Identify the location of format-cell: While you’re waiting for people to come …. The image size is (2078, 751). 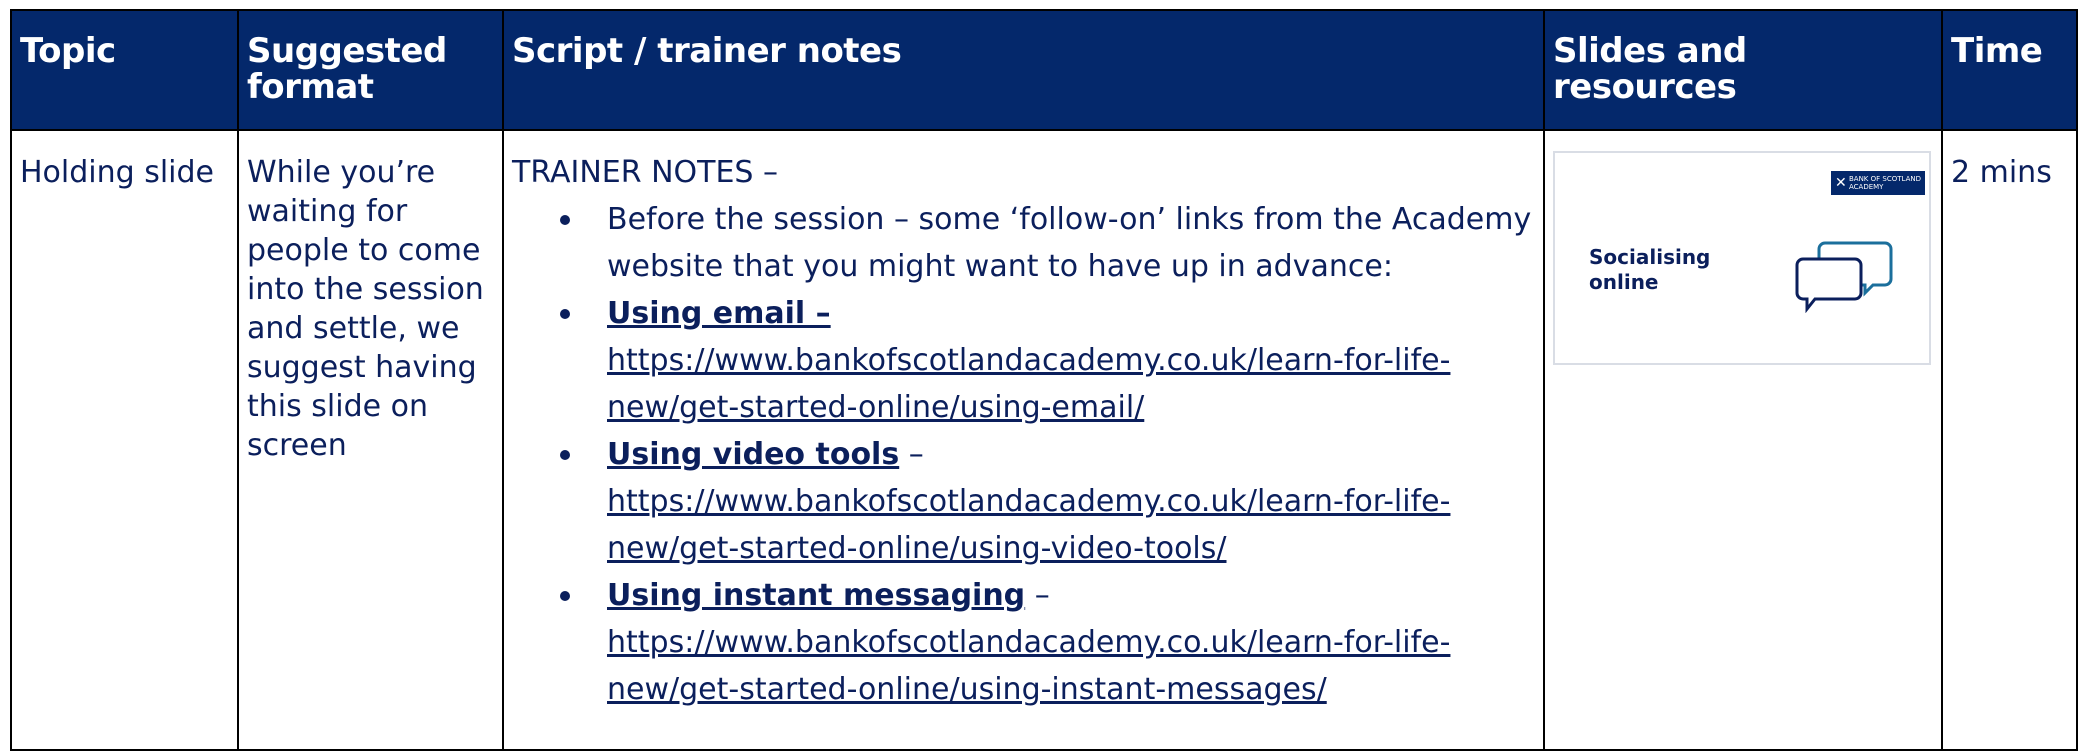
(370, 440).